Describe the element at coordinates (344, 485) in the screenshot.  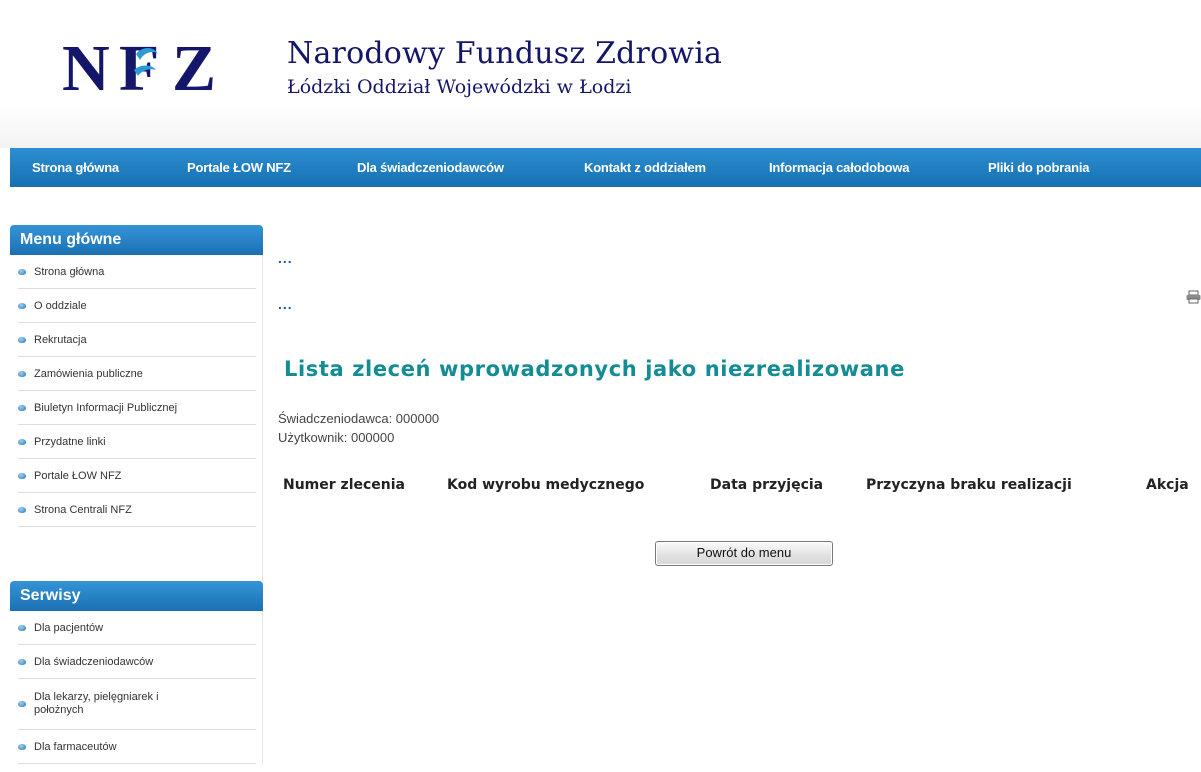
I see `th-order-number: Numer zlecenia` at that location.